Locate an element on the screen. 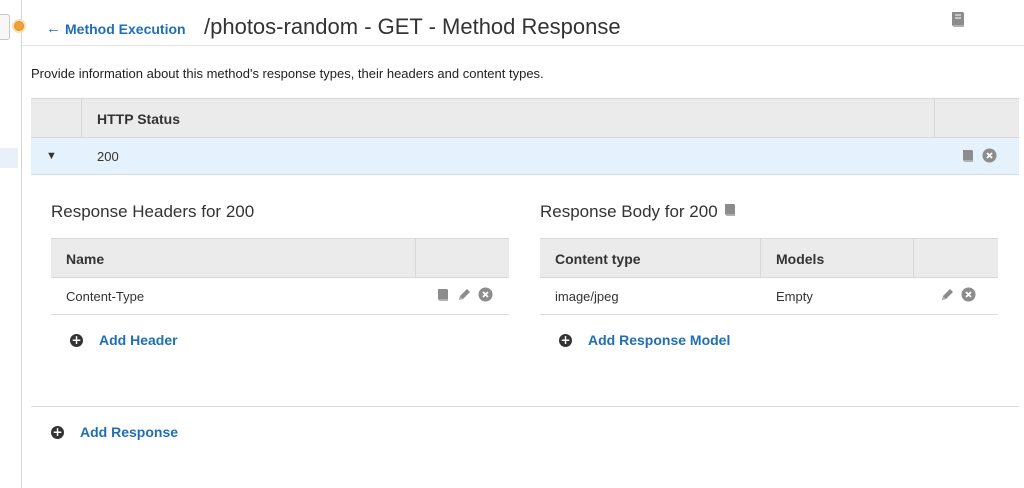 This screenshot has width=1024, height=488. content-type-column-header: Content type is located at coordinates (598, 259).